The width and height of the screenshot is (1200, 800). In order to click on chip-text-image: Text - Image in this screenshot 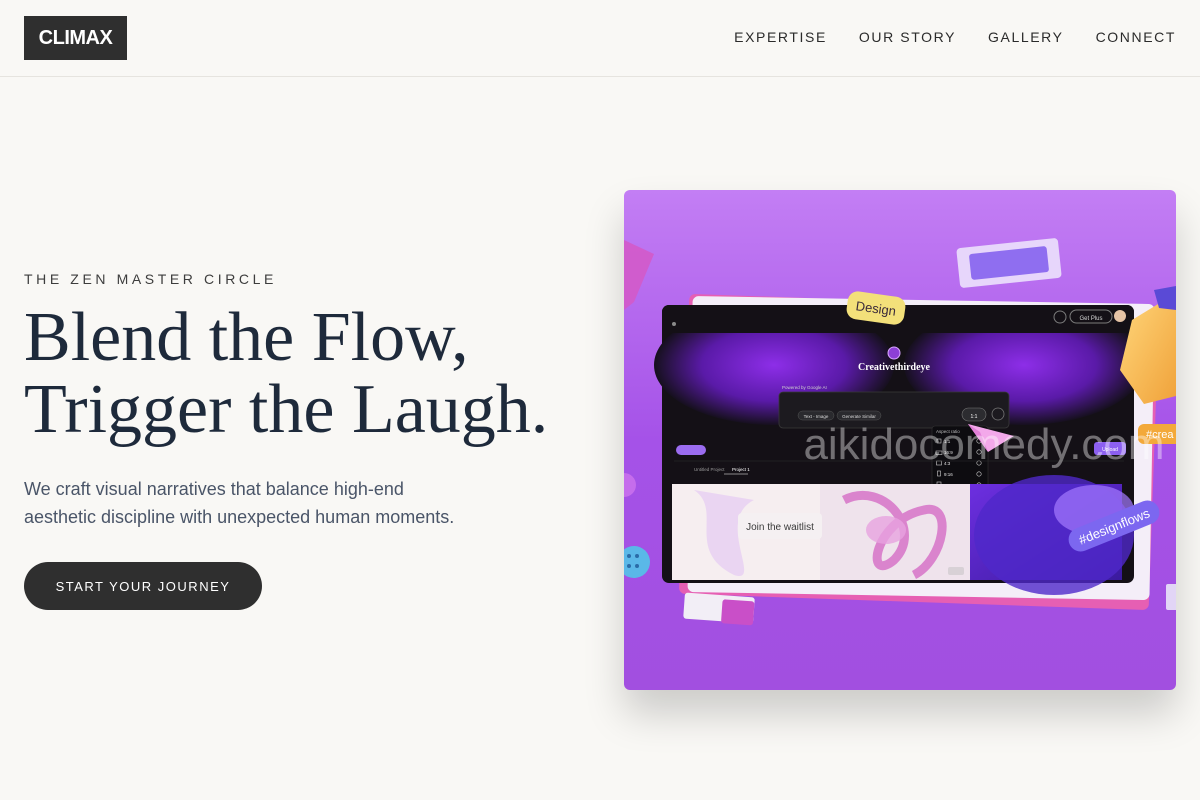, I will do `click(816, 416)`.